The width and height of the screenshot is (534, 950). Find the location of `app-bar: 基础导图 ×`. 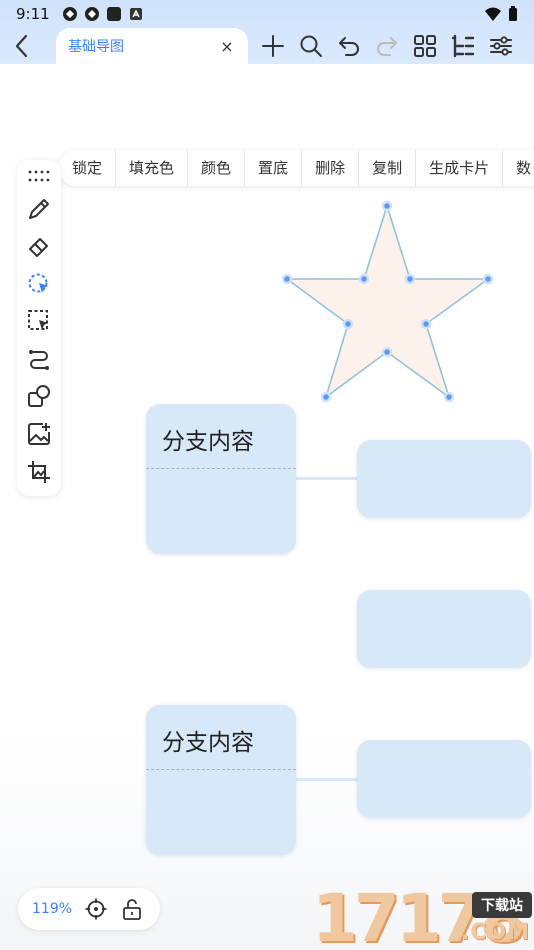

app-bar: 基础导图 × is located at coordinates (267, 46).